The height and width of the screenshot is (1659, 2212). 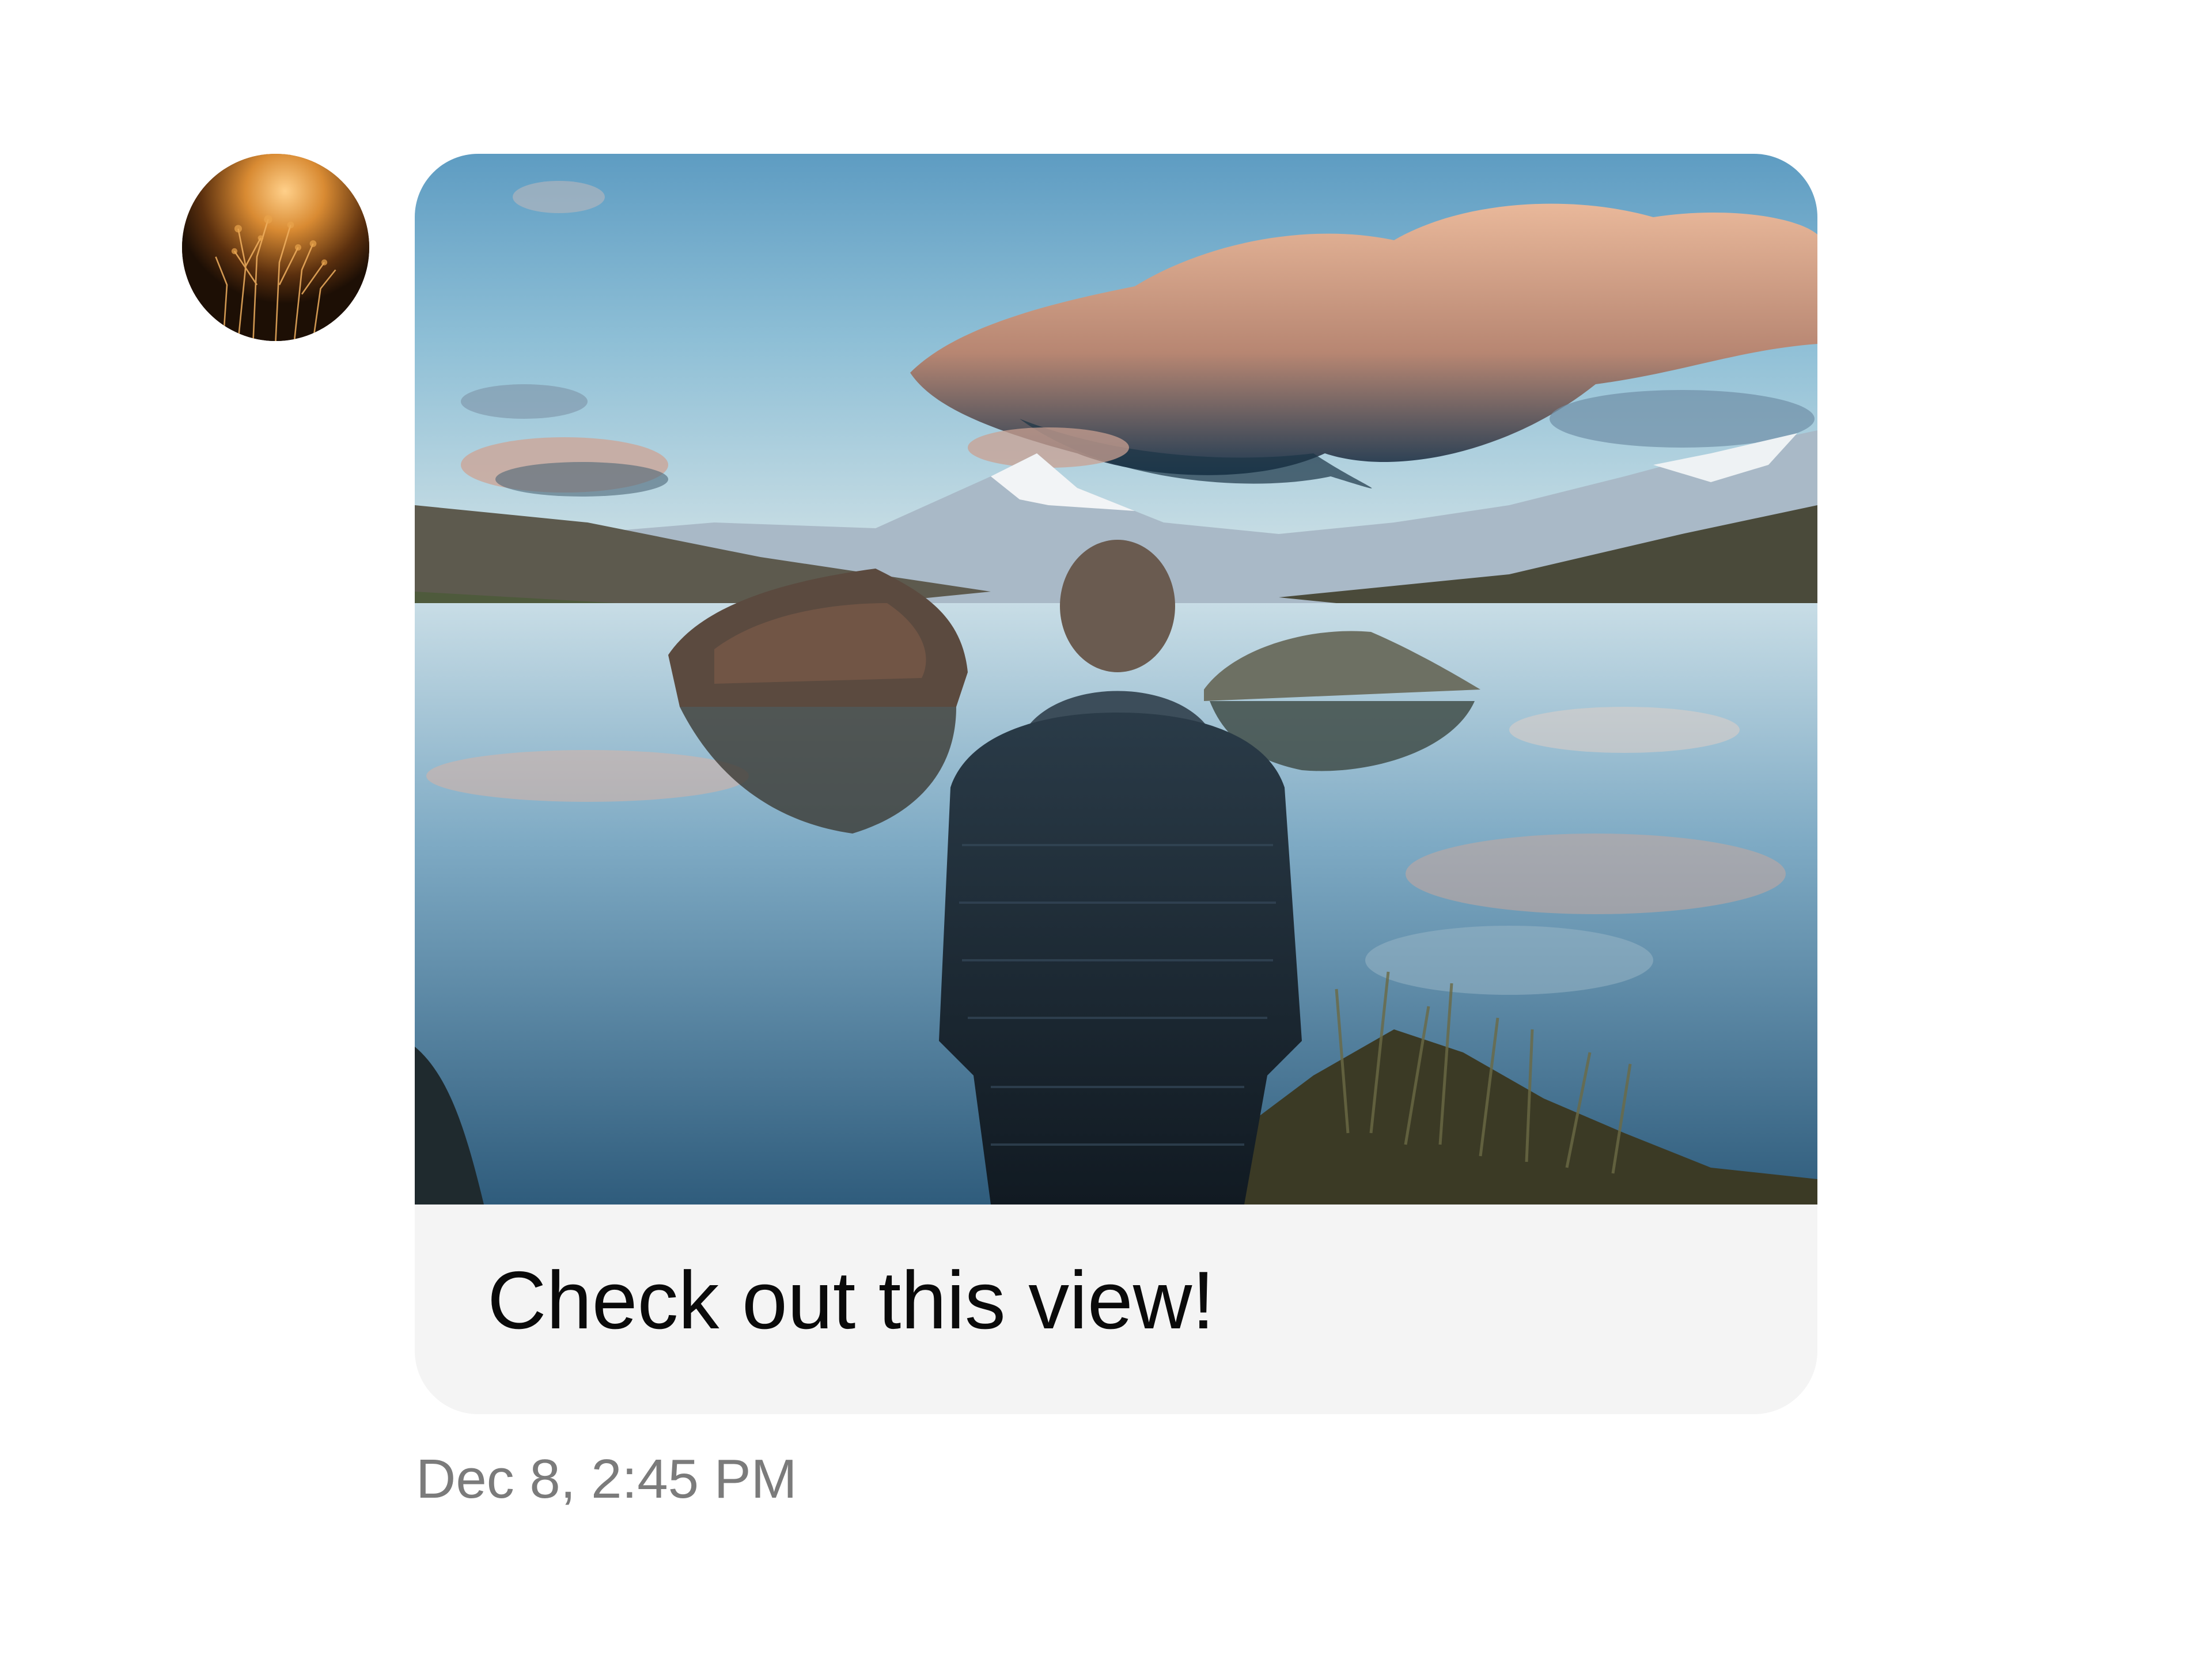 What do you see at coordinates (606, 1479) in the screenshot?
I see `message-timestamp: Dec 8, 2:45 PM` at bounding box center [606, 1479].